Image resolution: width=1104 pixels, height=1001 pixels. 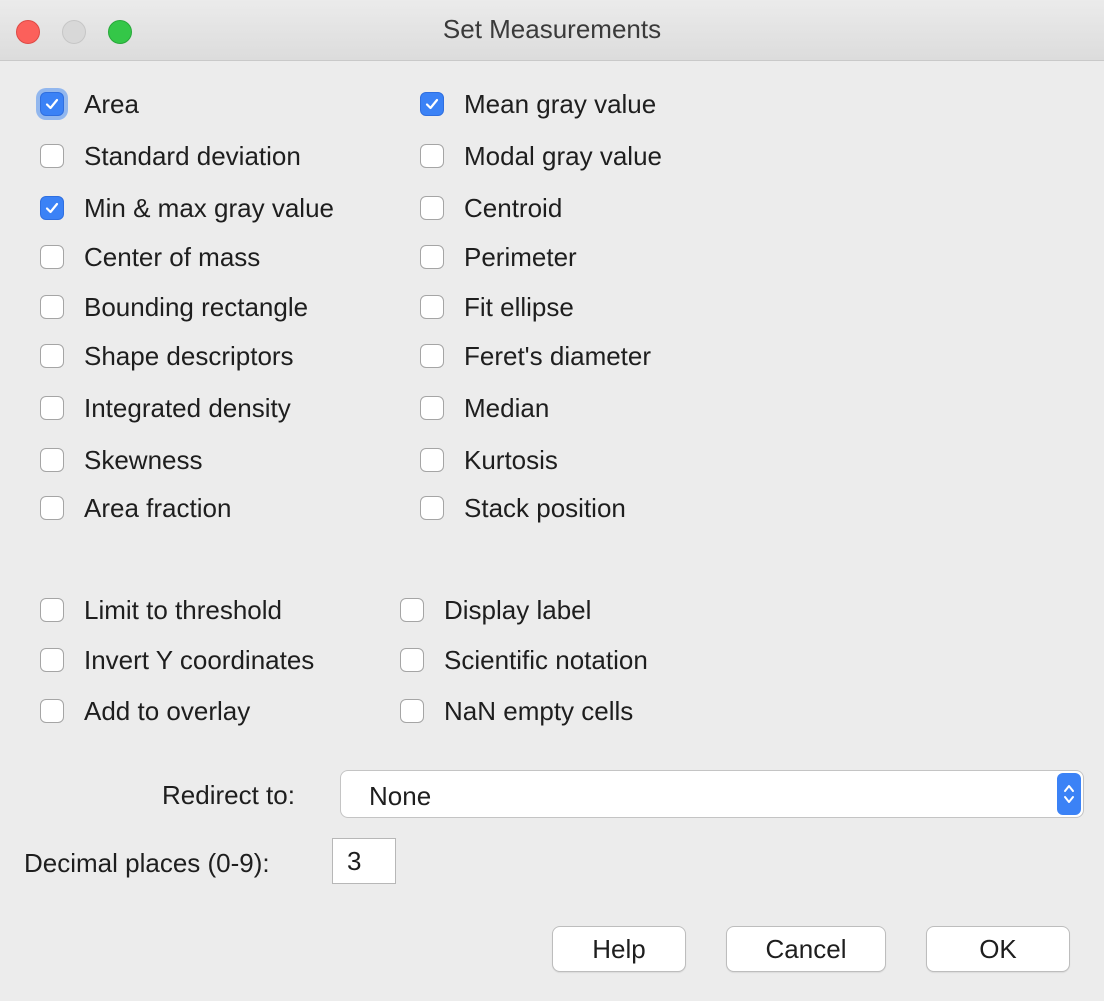 I want to click on checkbox-ferets-diameter: Feret's diameter, so click(x=535, y=356).